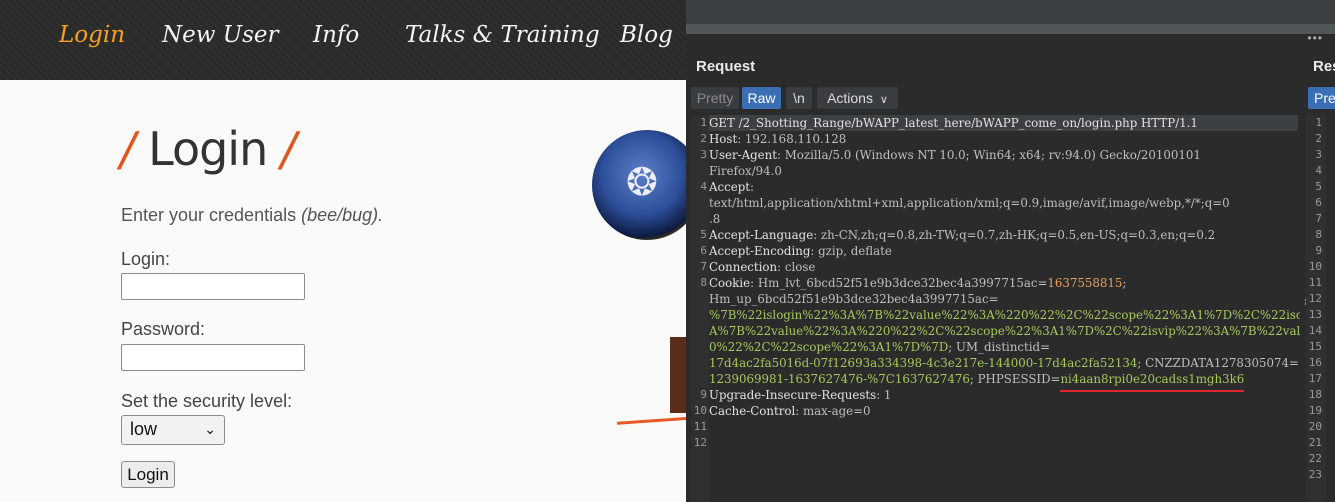  I want to click on line-number: 6, so click(1318, 202).